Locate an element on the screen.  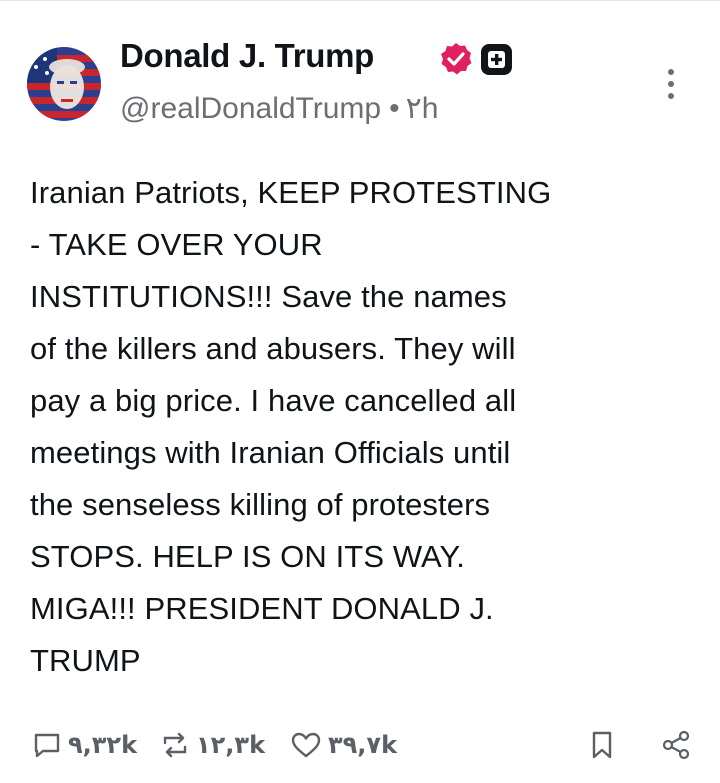
share-button is located at coordinates (676, 745).